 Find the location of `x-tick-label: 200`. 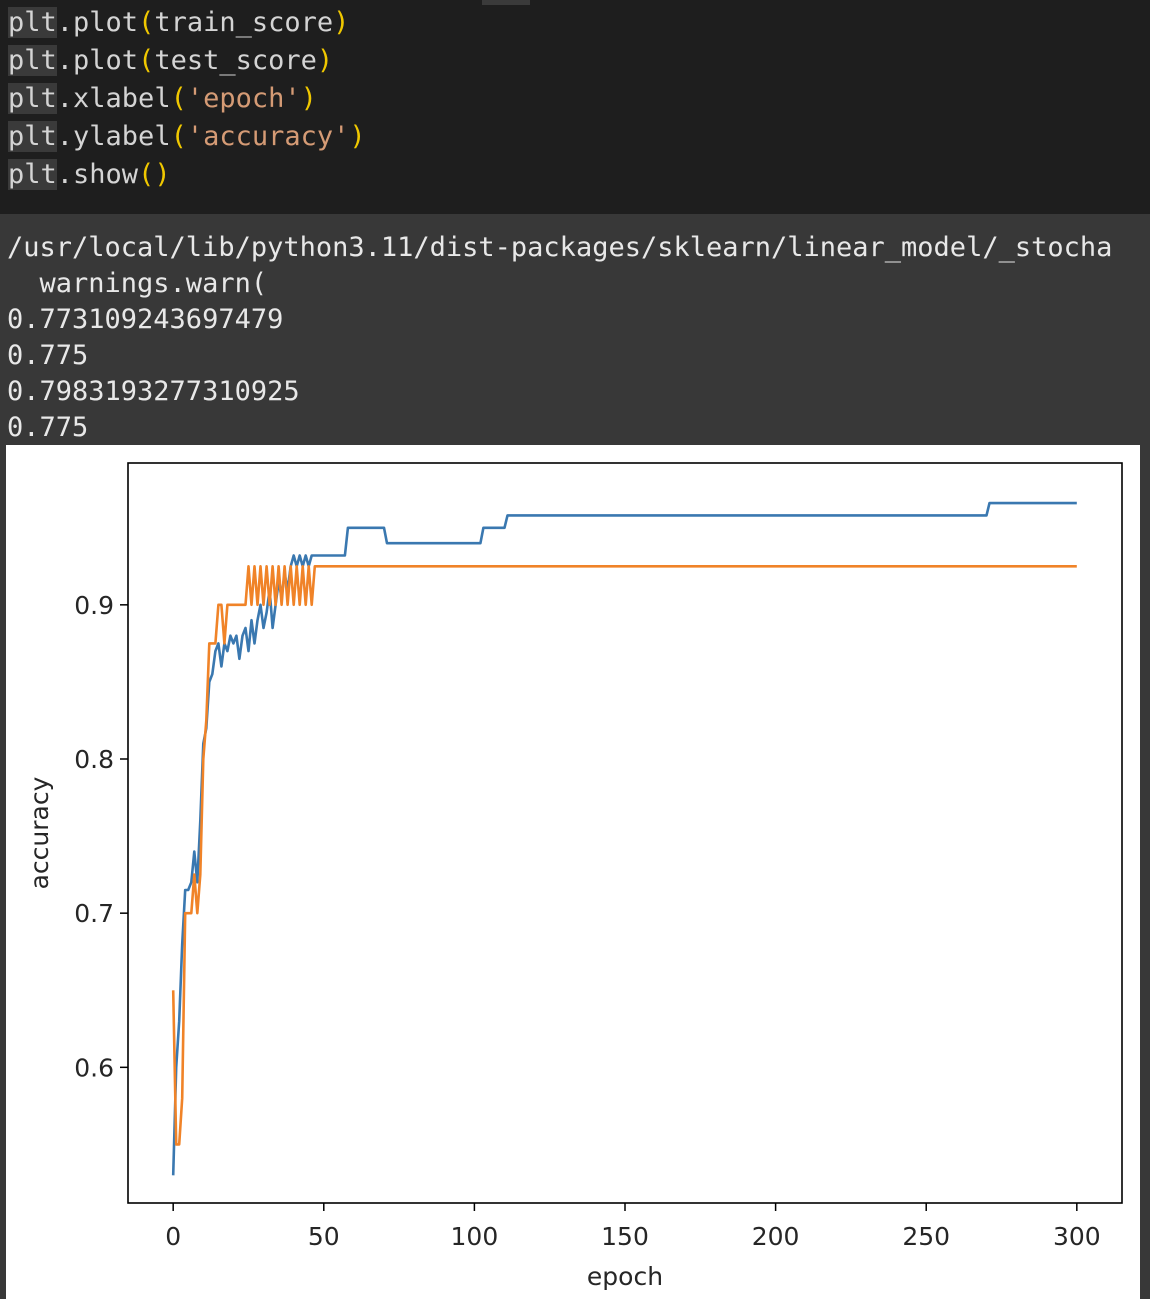

x-tick-label: 200 is located at coordinates (776, 1236).